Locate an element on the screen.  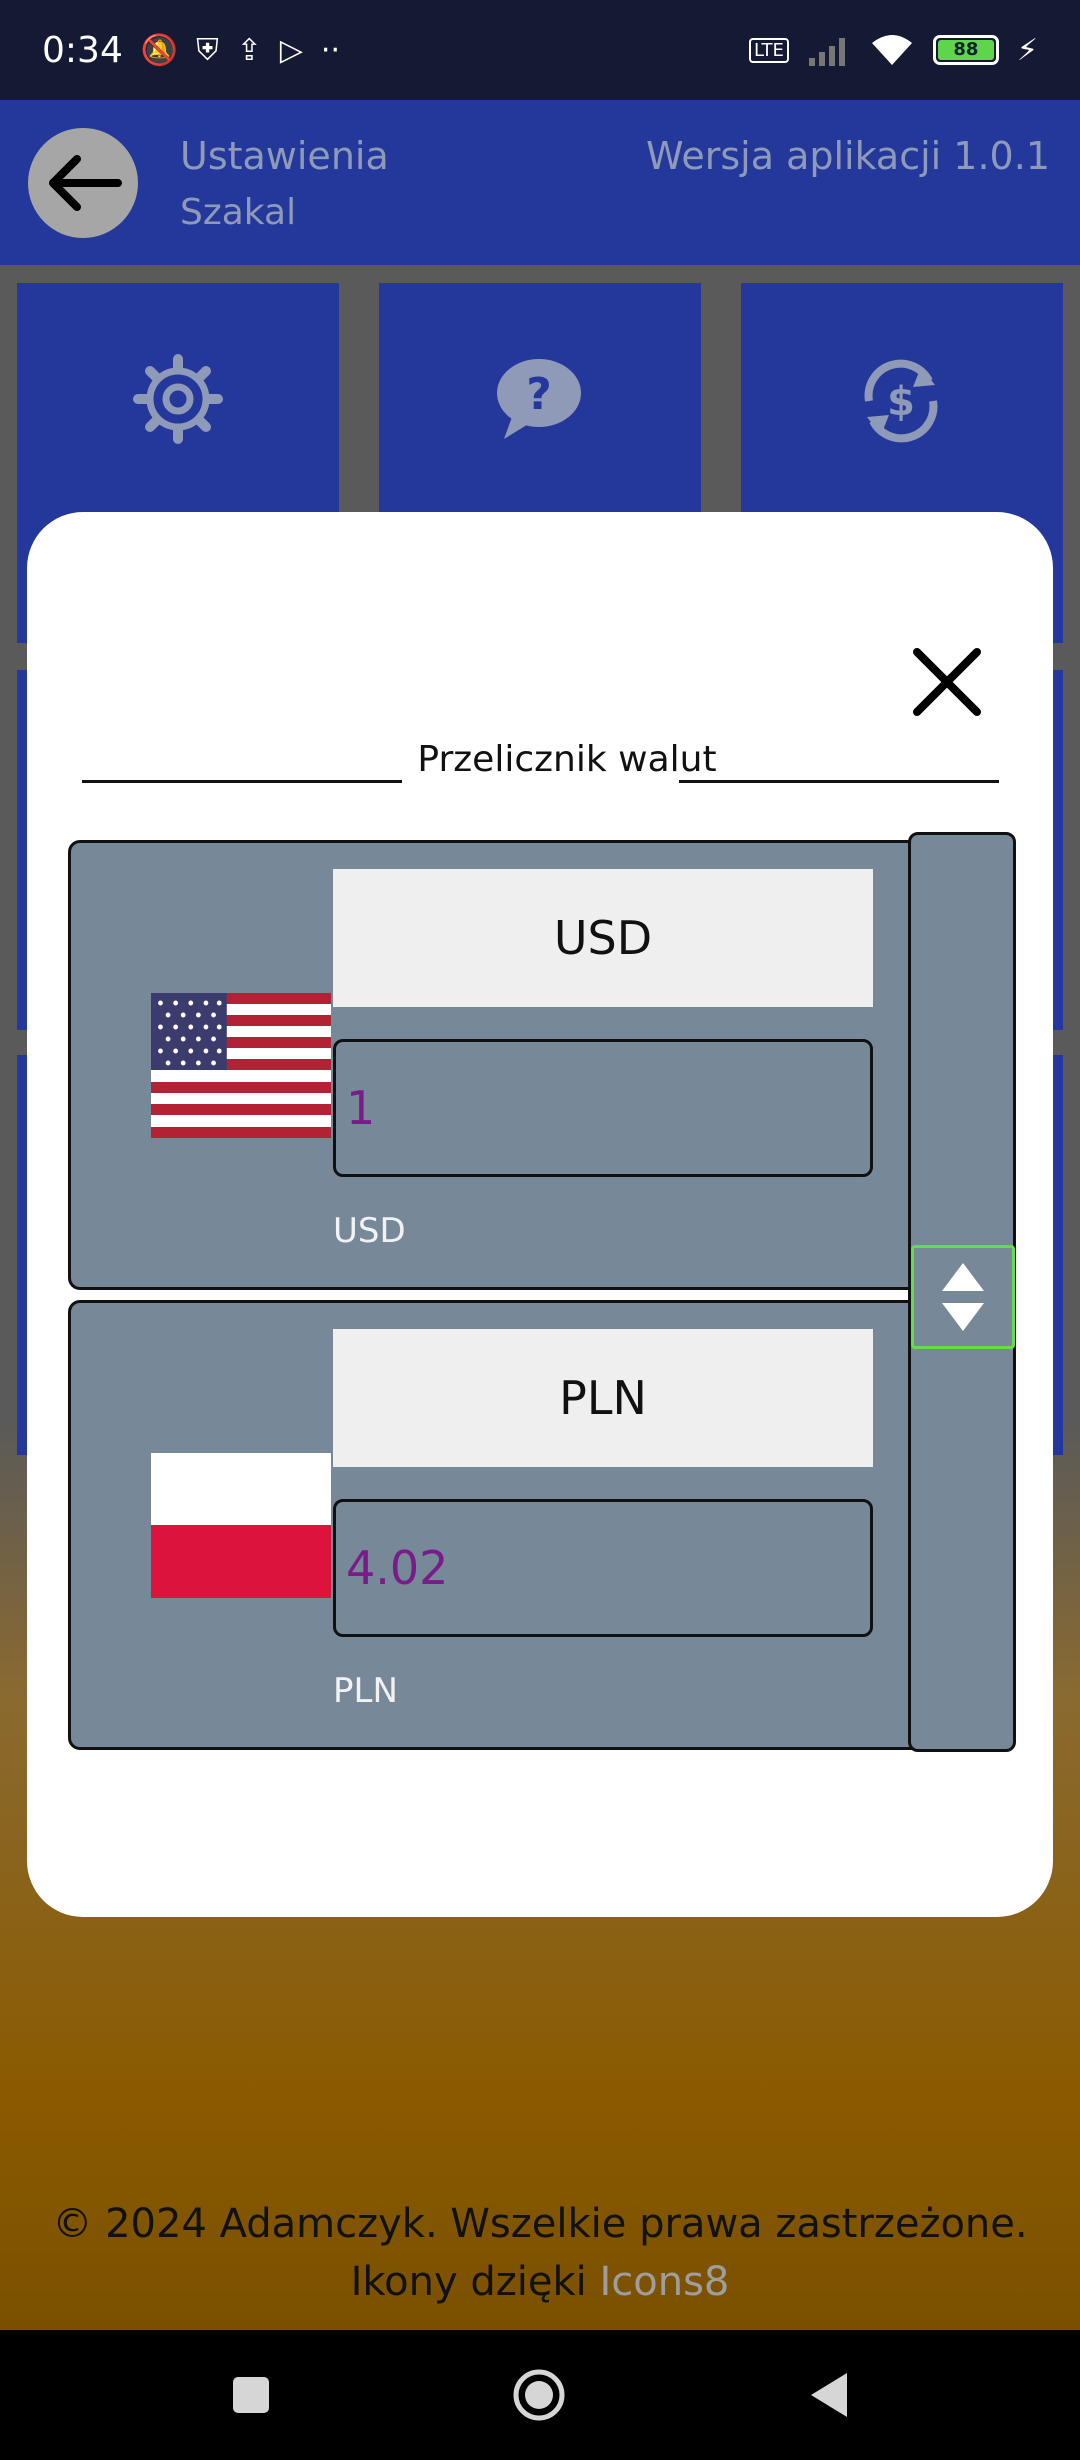
app-header: Ustawienia Szakal Wersja aplikacji 1.0.1 is located at coordinates (540, 182).